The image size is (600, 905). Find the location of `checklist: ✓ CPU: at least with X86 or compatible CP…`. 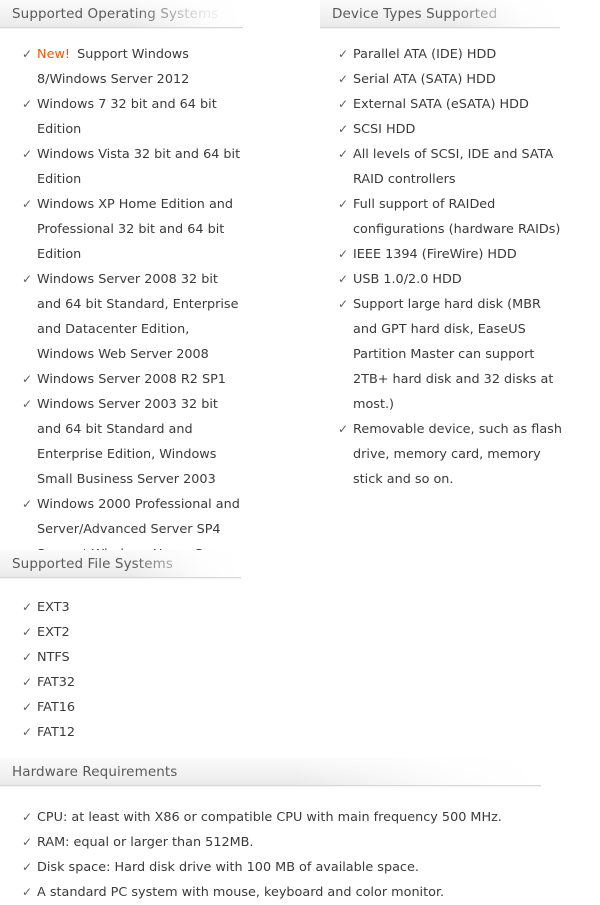

checklist: ✓ CPU: at least with X86 or compatible CP… is located at coordinates (302, 855).